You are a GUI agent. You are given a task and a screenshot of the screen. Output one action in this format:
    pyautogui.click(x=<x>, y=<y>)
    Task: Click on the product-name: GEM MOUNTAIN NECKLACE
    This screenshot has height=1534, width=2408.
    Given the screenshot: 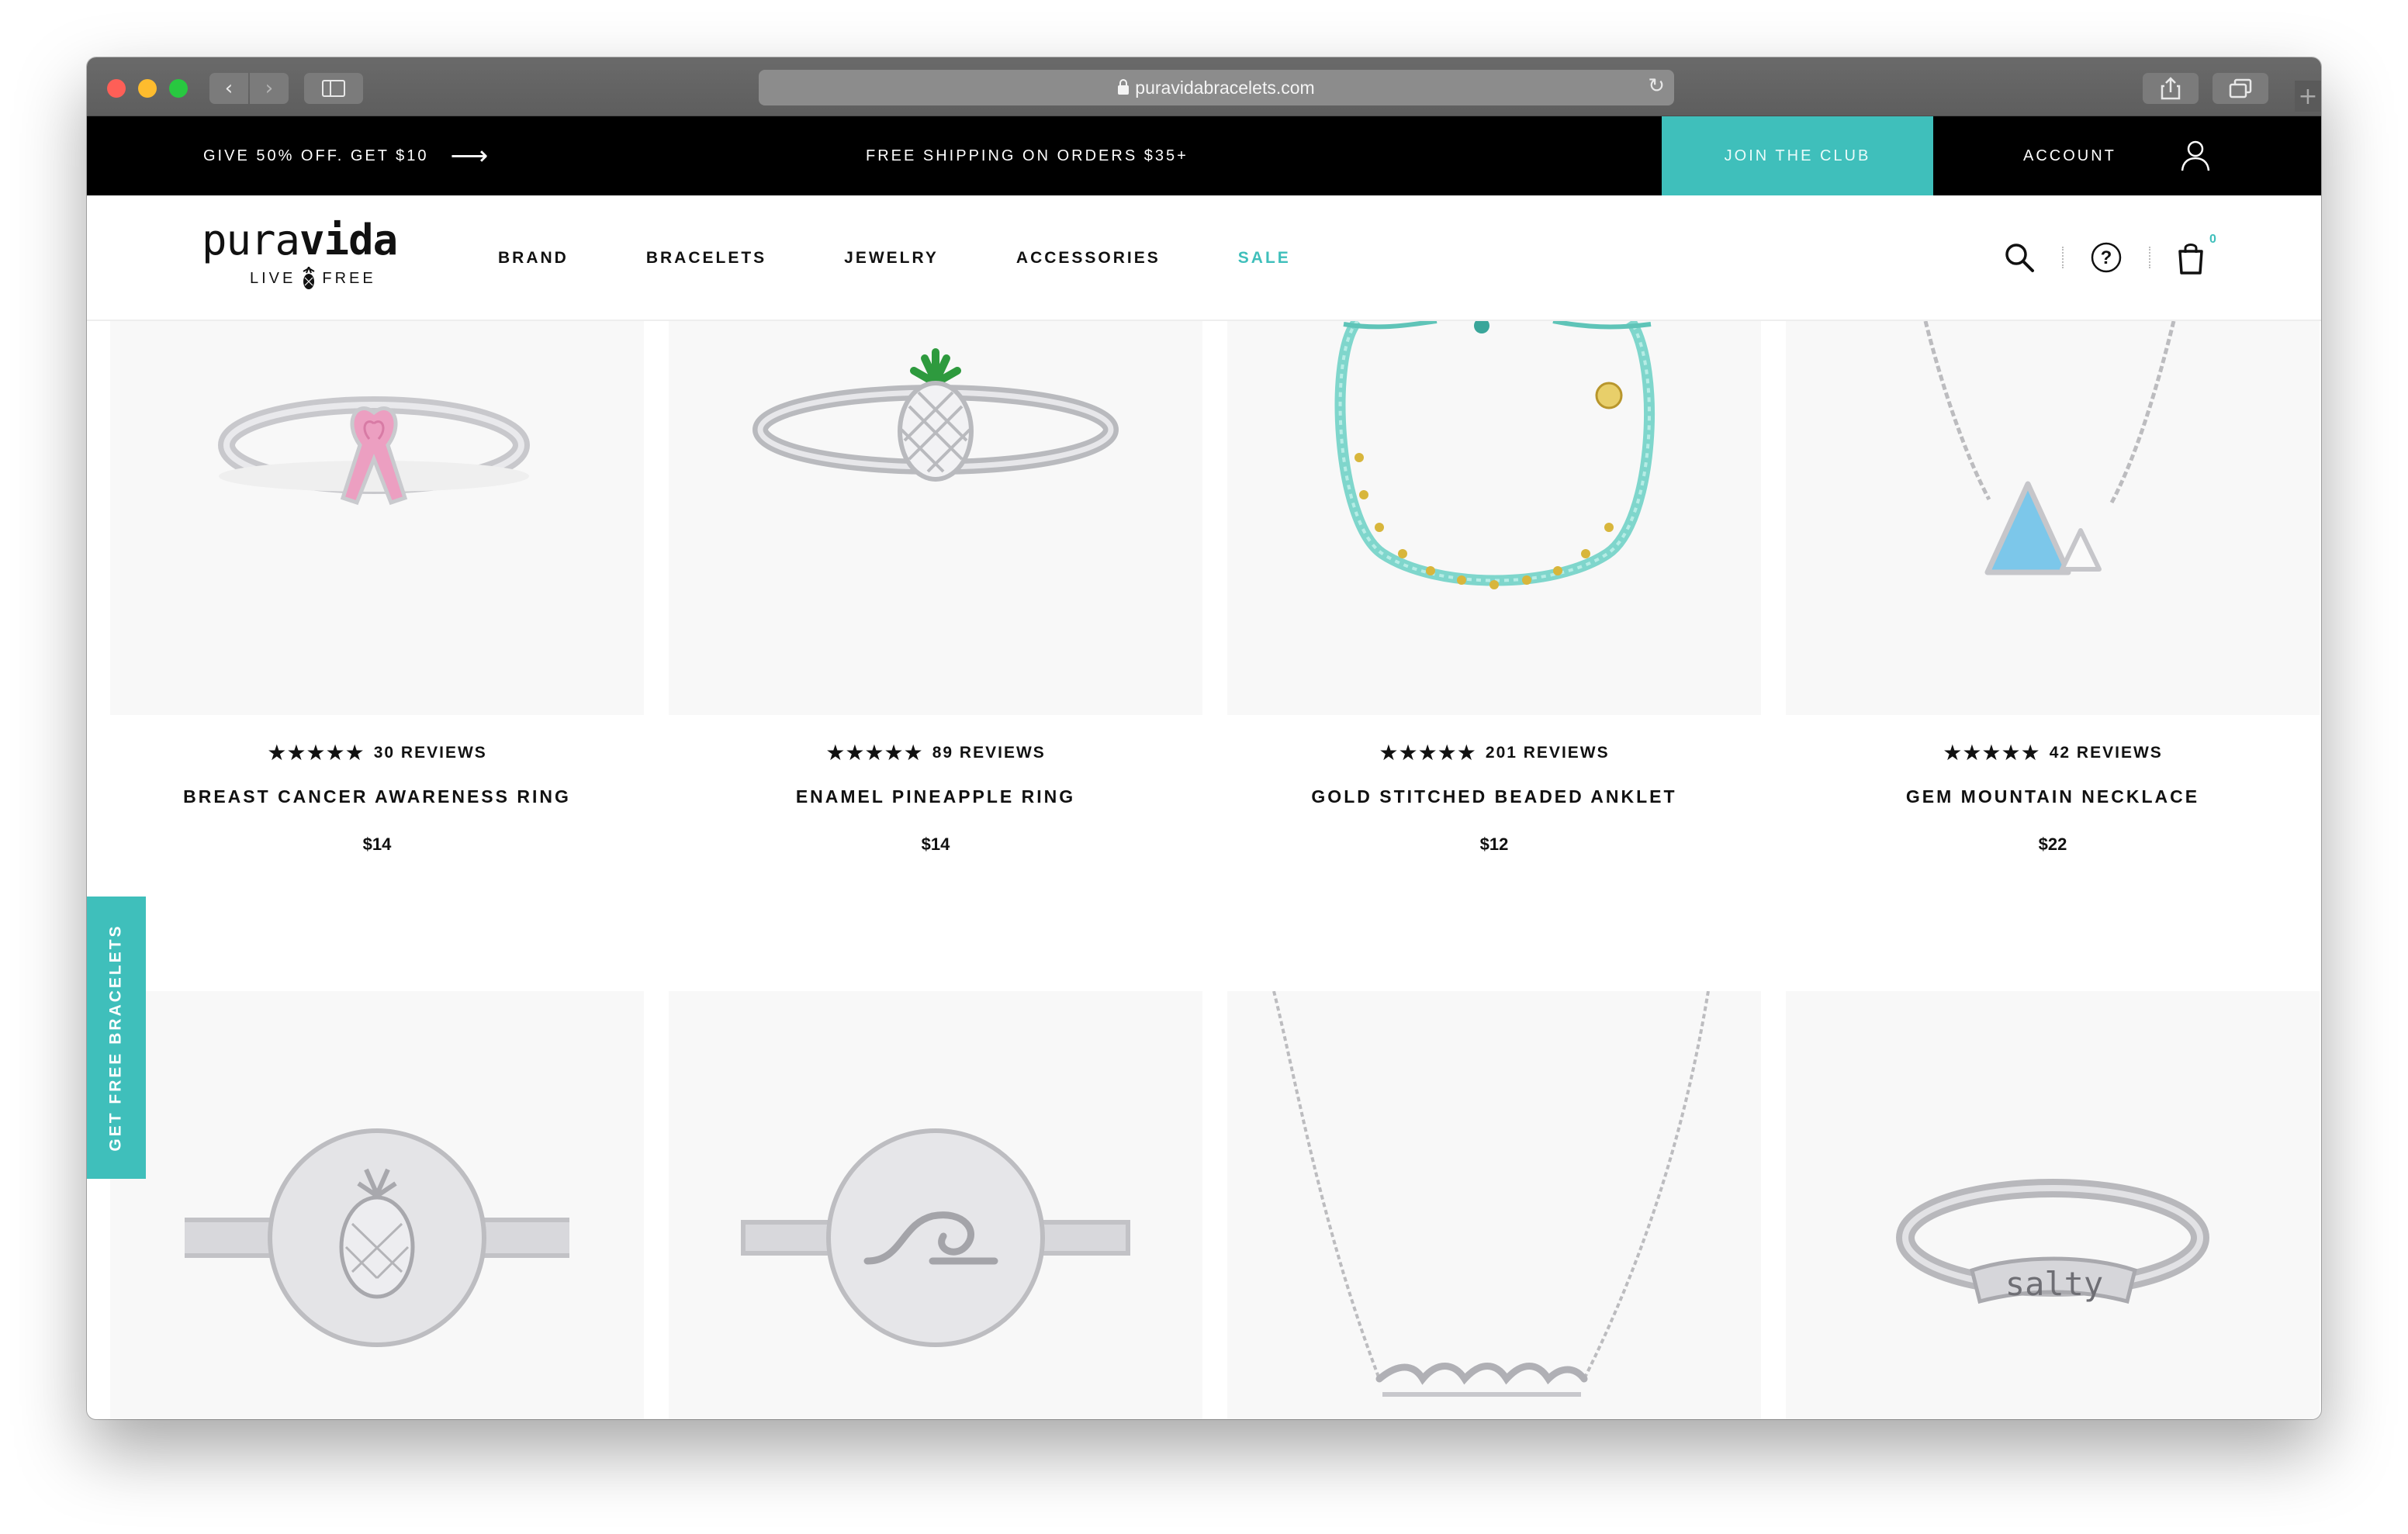 What is the action you would take?
    pyautogui.click(x=2053, y=796)
    